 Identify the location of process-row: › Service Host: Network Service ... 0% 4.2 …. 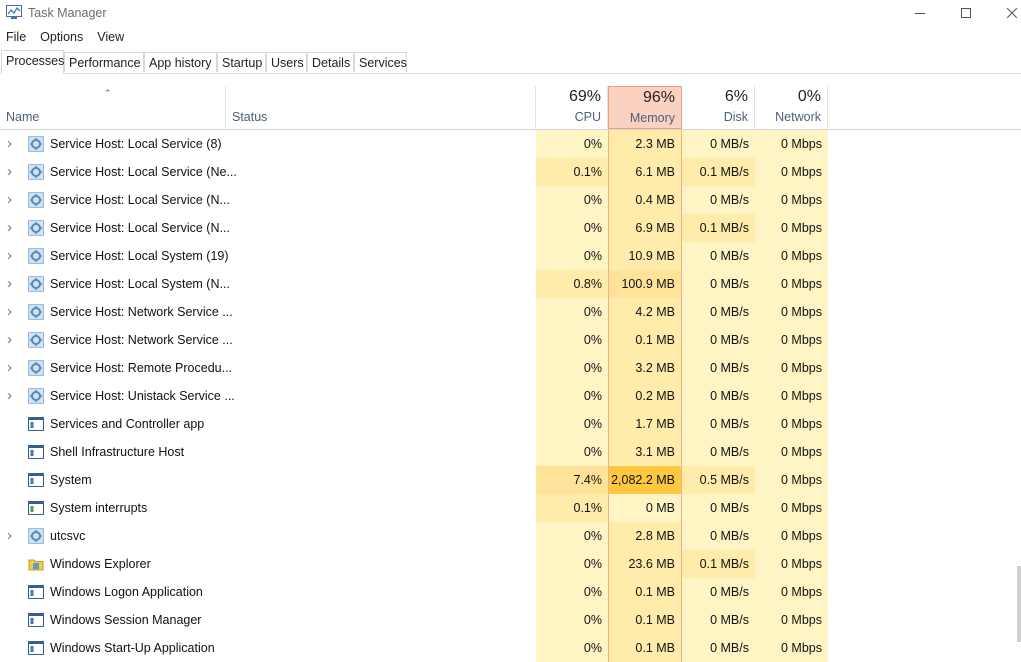
(510, 312).